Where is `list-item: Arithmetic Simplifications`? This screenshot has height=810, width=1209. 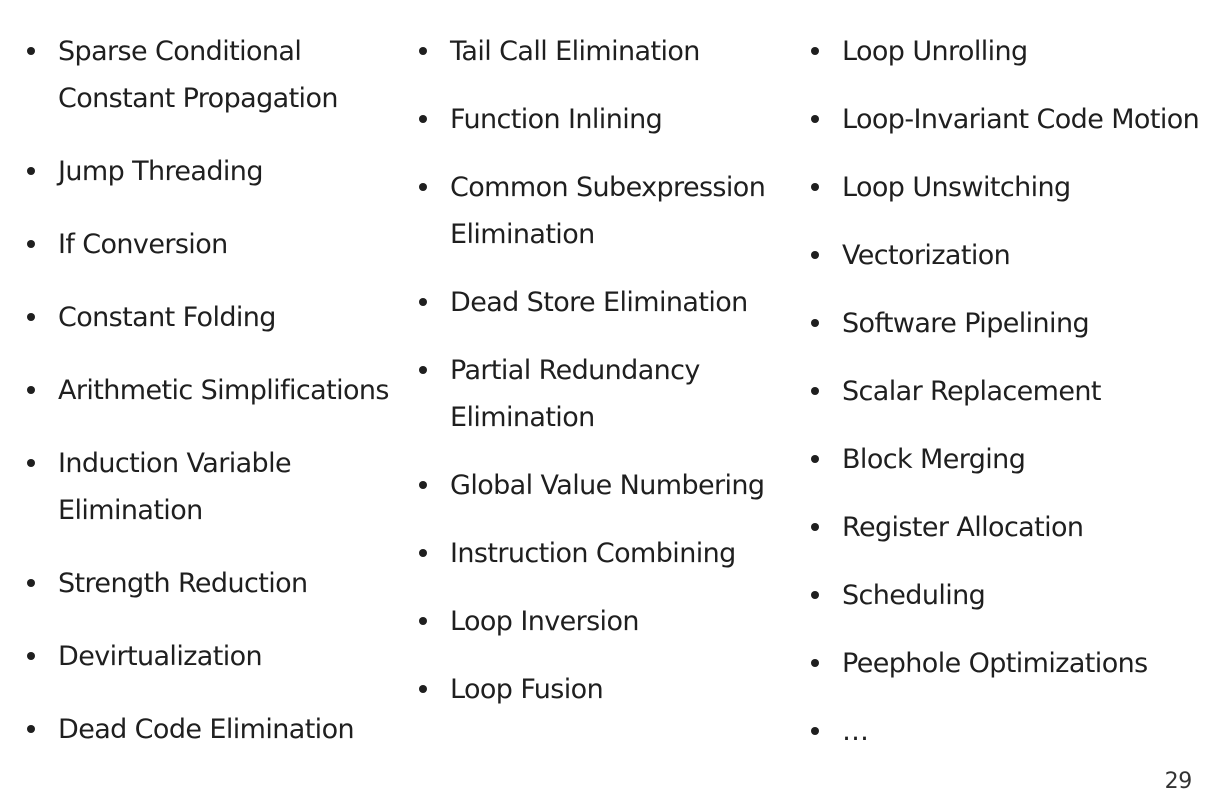
list-item: Arithmetic Simplifications is located at coordinates (209, 390).